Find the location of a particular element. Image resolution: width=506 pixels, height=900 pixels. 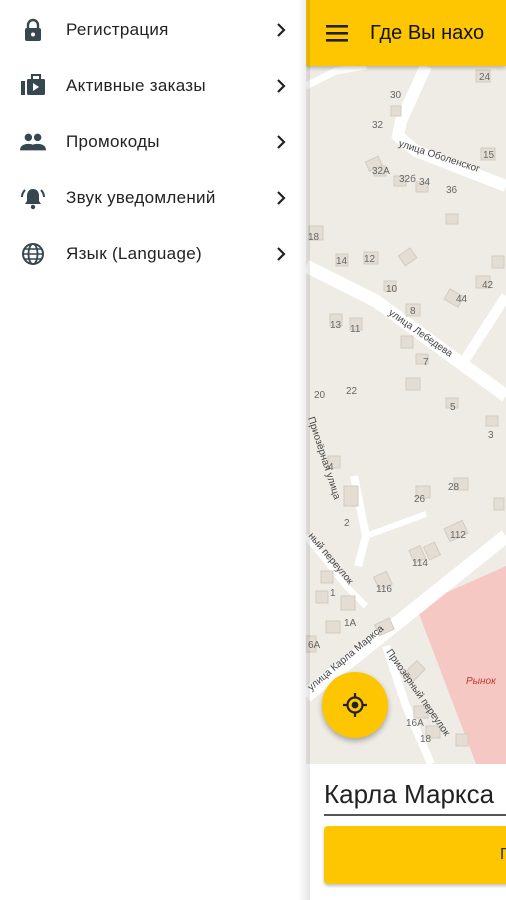

my-location-button is located at coordinates (355, 705).